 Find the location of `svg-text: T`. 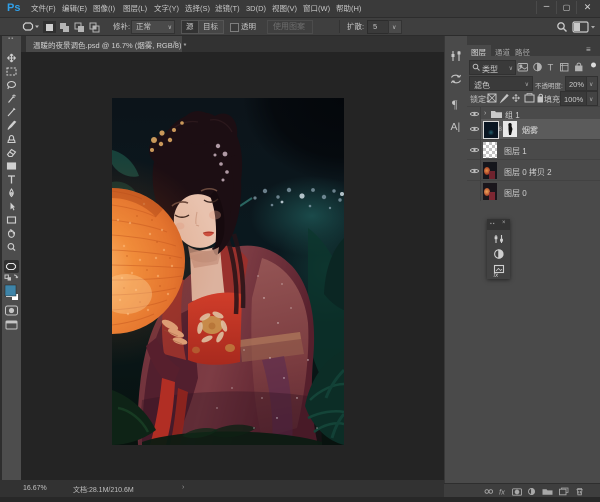

svg-text: T is located at coordinates (551, 68).